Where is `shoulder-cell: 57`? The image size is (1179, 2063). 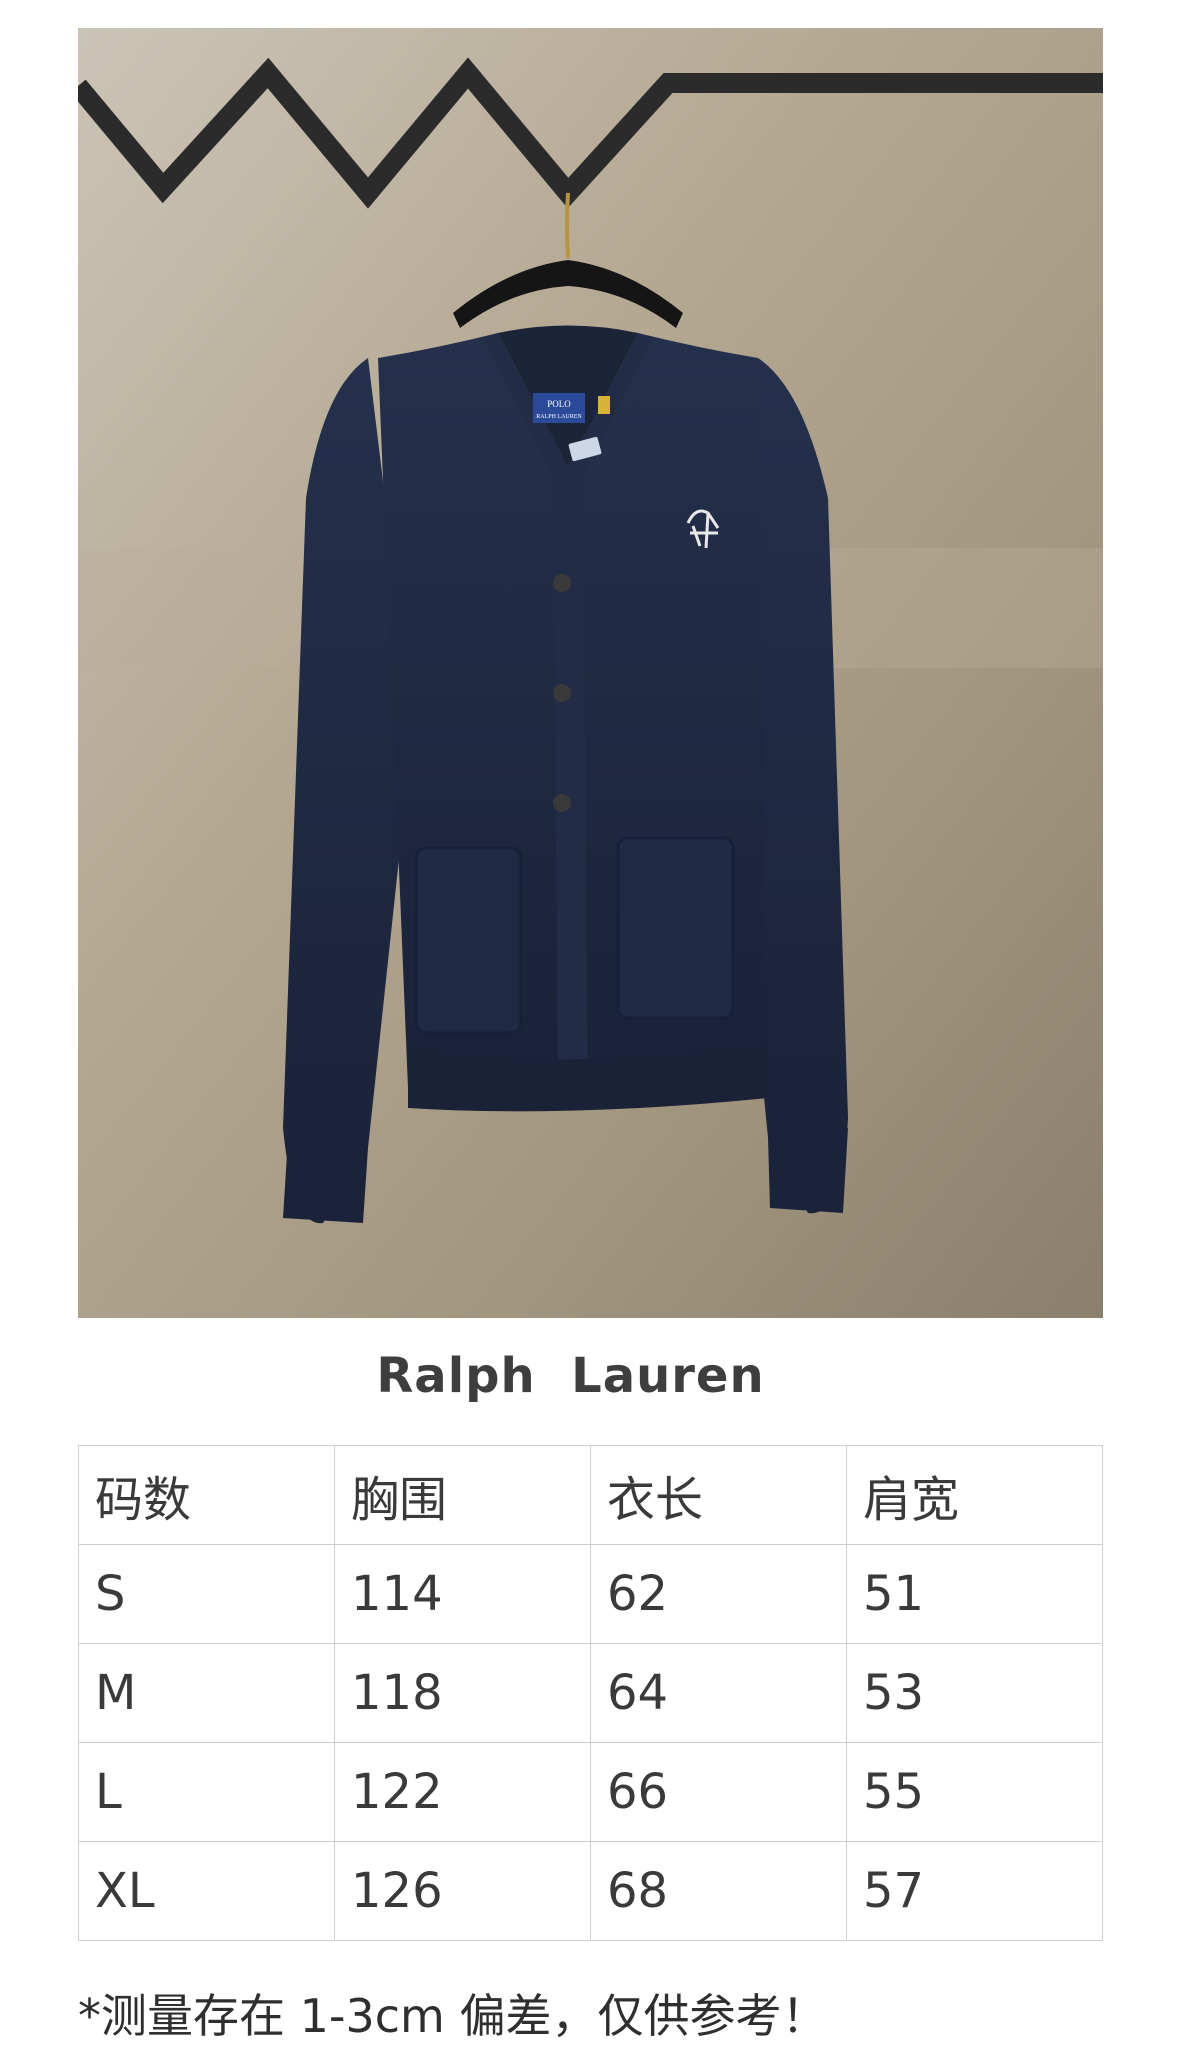 shoulder-cell: 57 is located at coordinates (974, 1891).